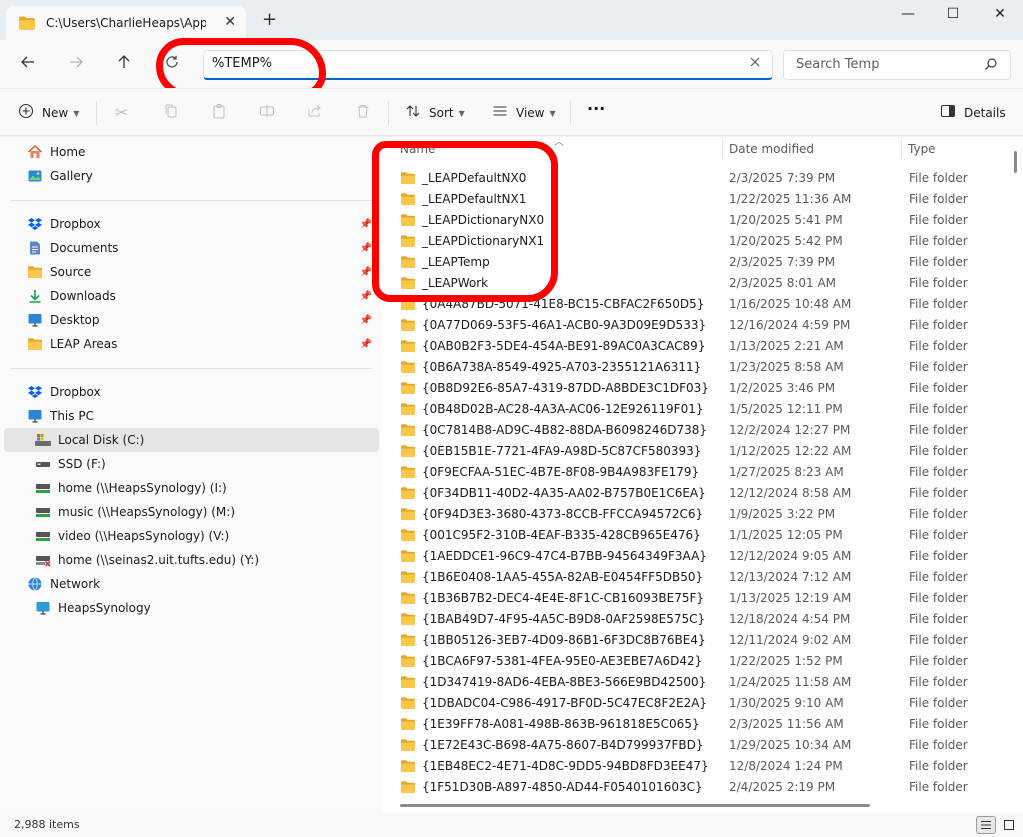 The height and width of the screenshot is (837, 1023). I want to click on plus-circle-icon, so click(26, 113).